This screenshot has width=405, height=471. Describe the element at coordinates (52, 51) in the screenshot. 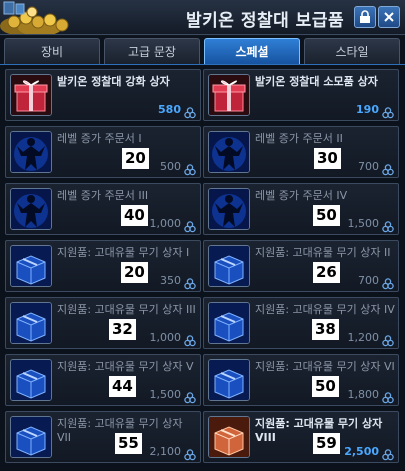

I see `tab-equipment: 장비` at that location.